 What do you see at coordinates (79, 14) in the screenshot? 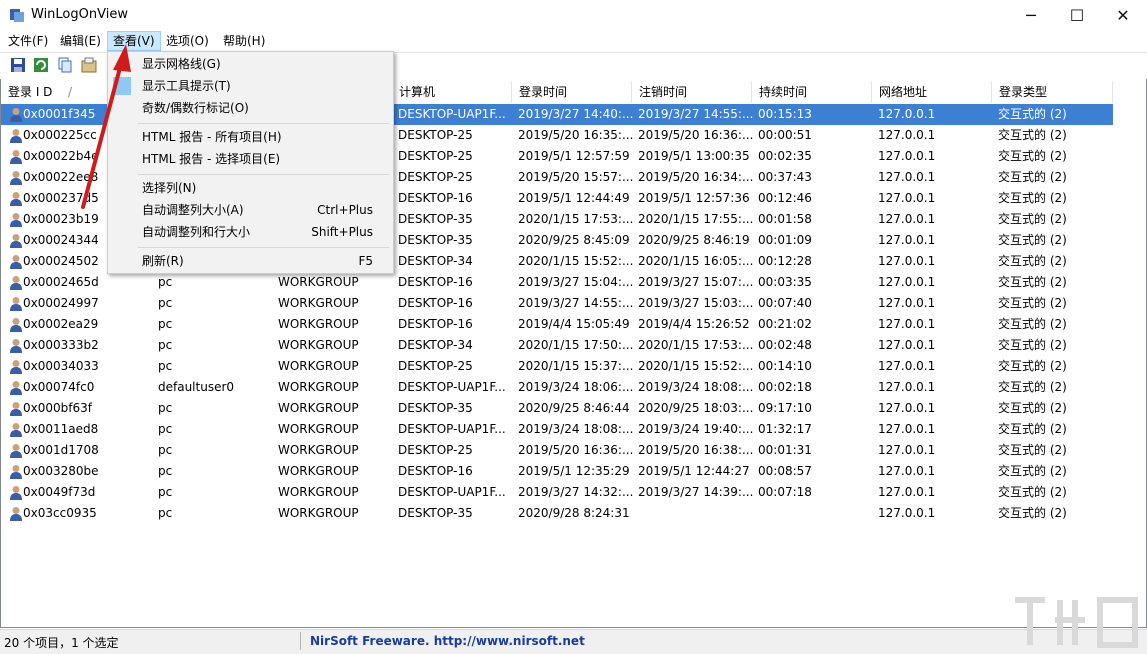
I see `window-title: WinLogOnView` at bounding box center [79, 14].